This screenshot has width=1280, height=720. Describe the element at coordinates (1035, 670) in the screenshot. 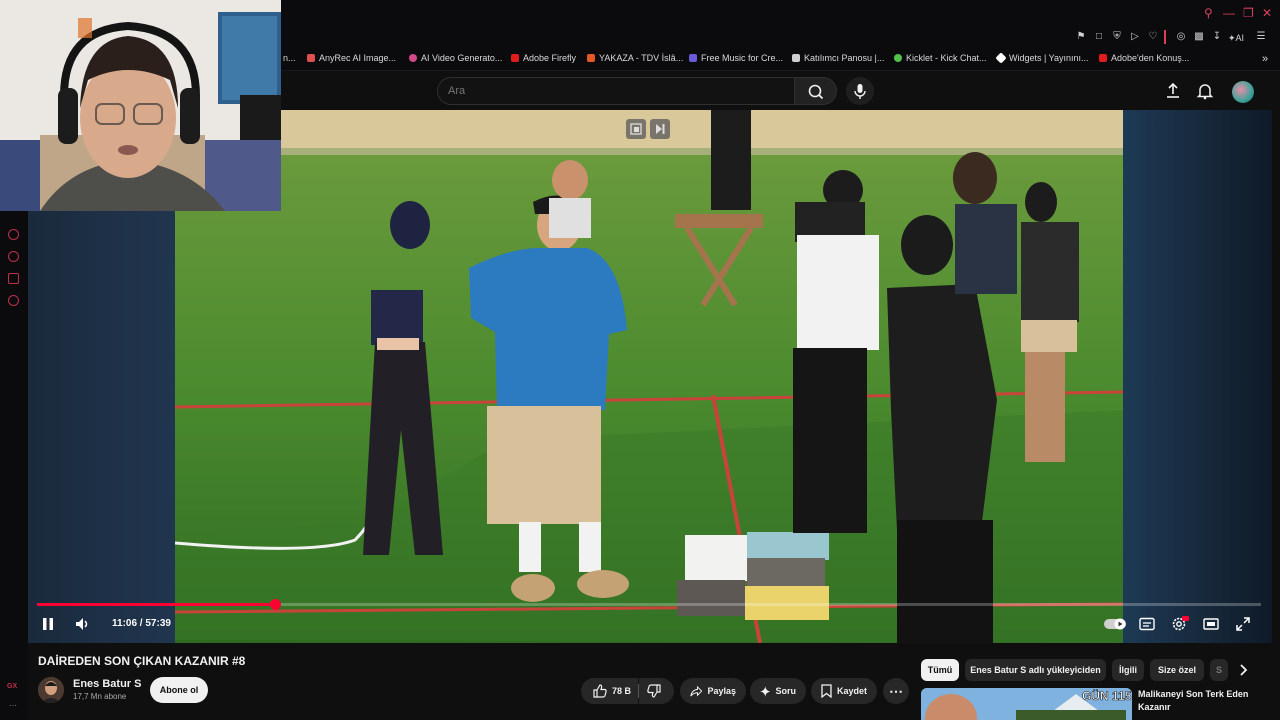

I see `chip-from-uploader: Enes Batur S adlı yükleyiciden` at that location.